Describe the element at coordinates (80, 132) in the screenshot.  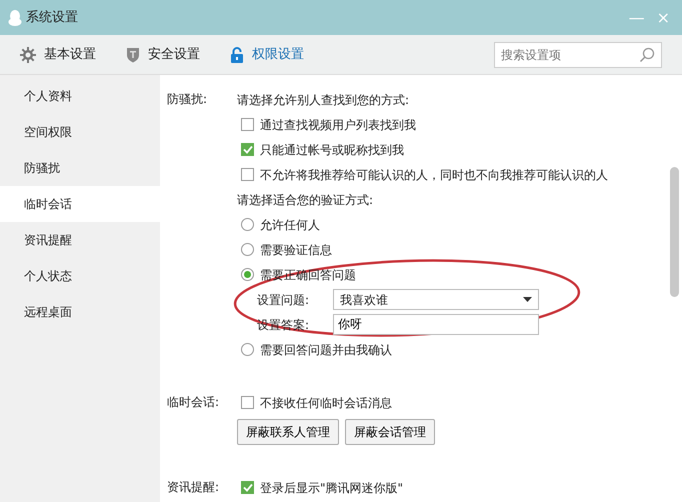
I see `sidebar-item: 空间权限` at that location.